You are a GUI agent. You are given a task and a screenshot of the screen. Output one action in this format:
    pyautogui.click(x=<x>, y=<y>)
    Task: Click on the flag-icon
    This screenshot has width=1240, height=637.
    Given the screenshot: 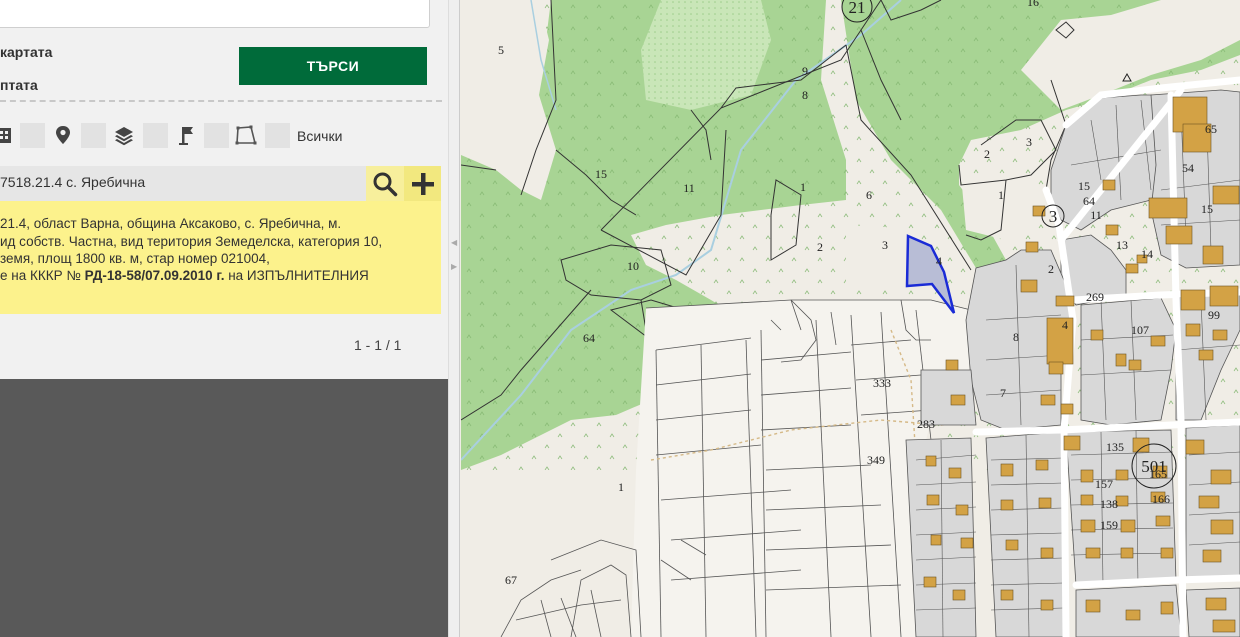 What is the action you would take?
    pyautogui.click(x=186, y=136)
    